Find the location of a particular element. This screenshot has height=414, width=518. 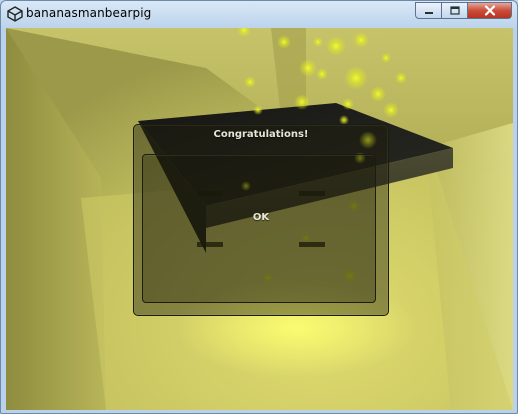

window-controls is located at coordinates (463, 11).